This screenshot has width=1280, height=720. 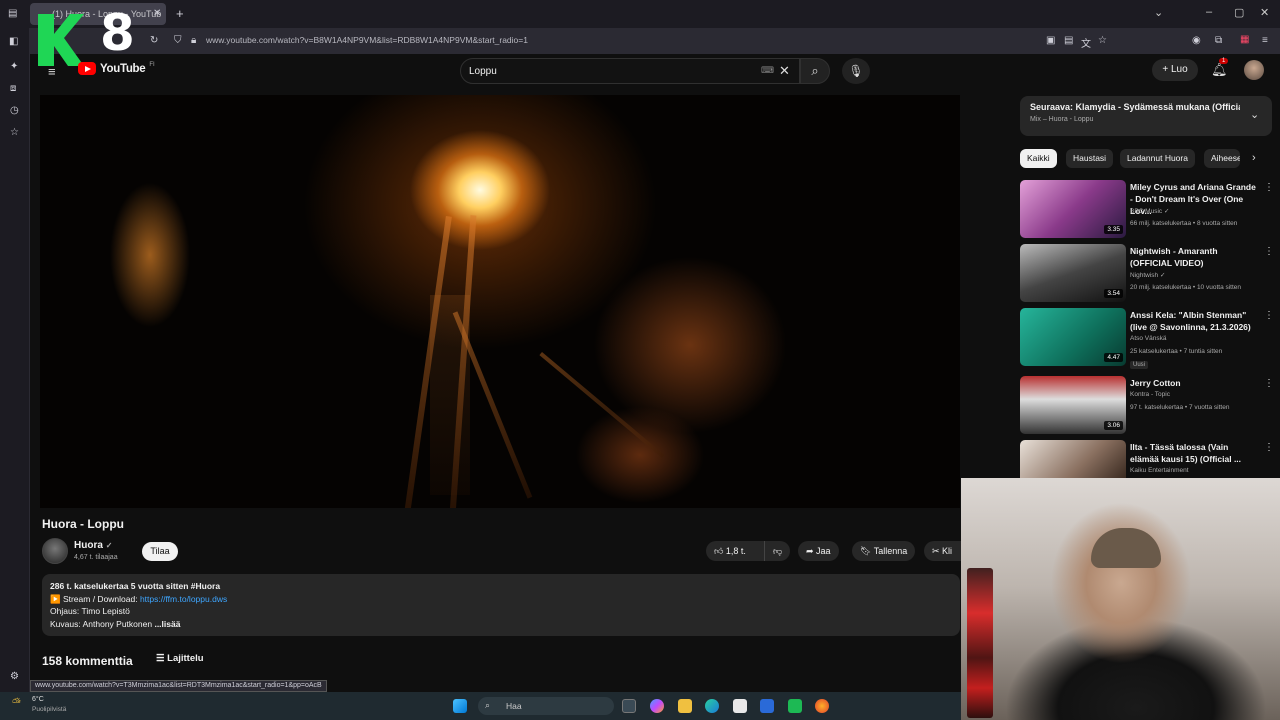 I want to click on new-tab-icon: +, so click(x=180, y=13).